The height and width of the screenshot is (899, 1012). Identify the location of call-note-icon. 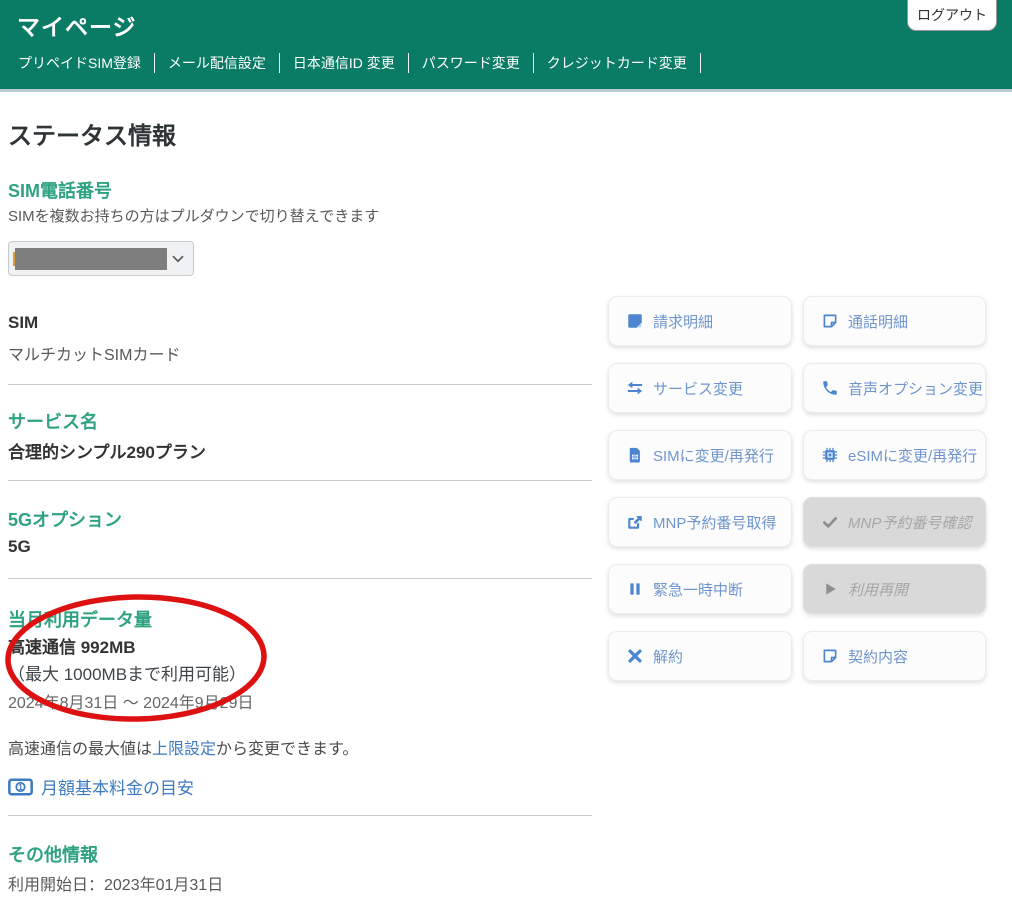
(830, 321).